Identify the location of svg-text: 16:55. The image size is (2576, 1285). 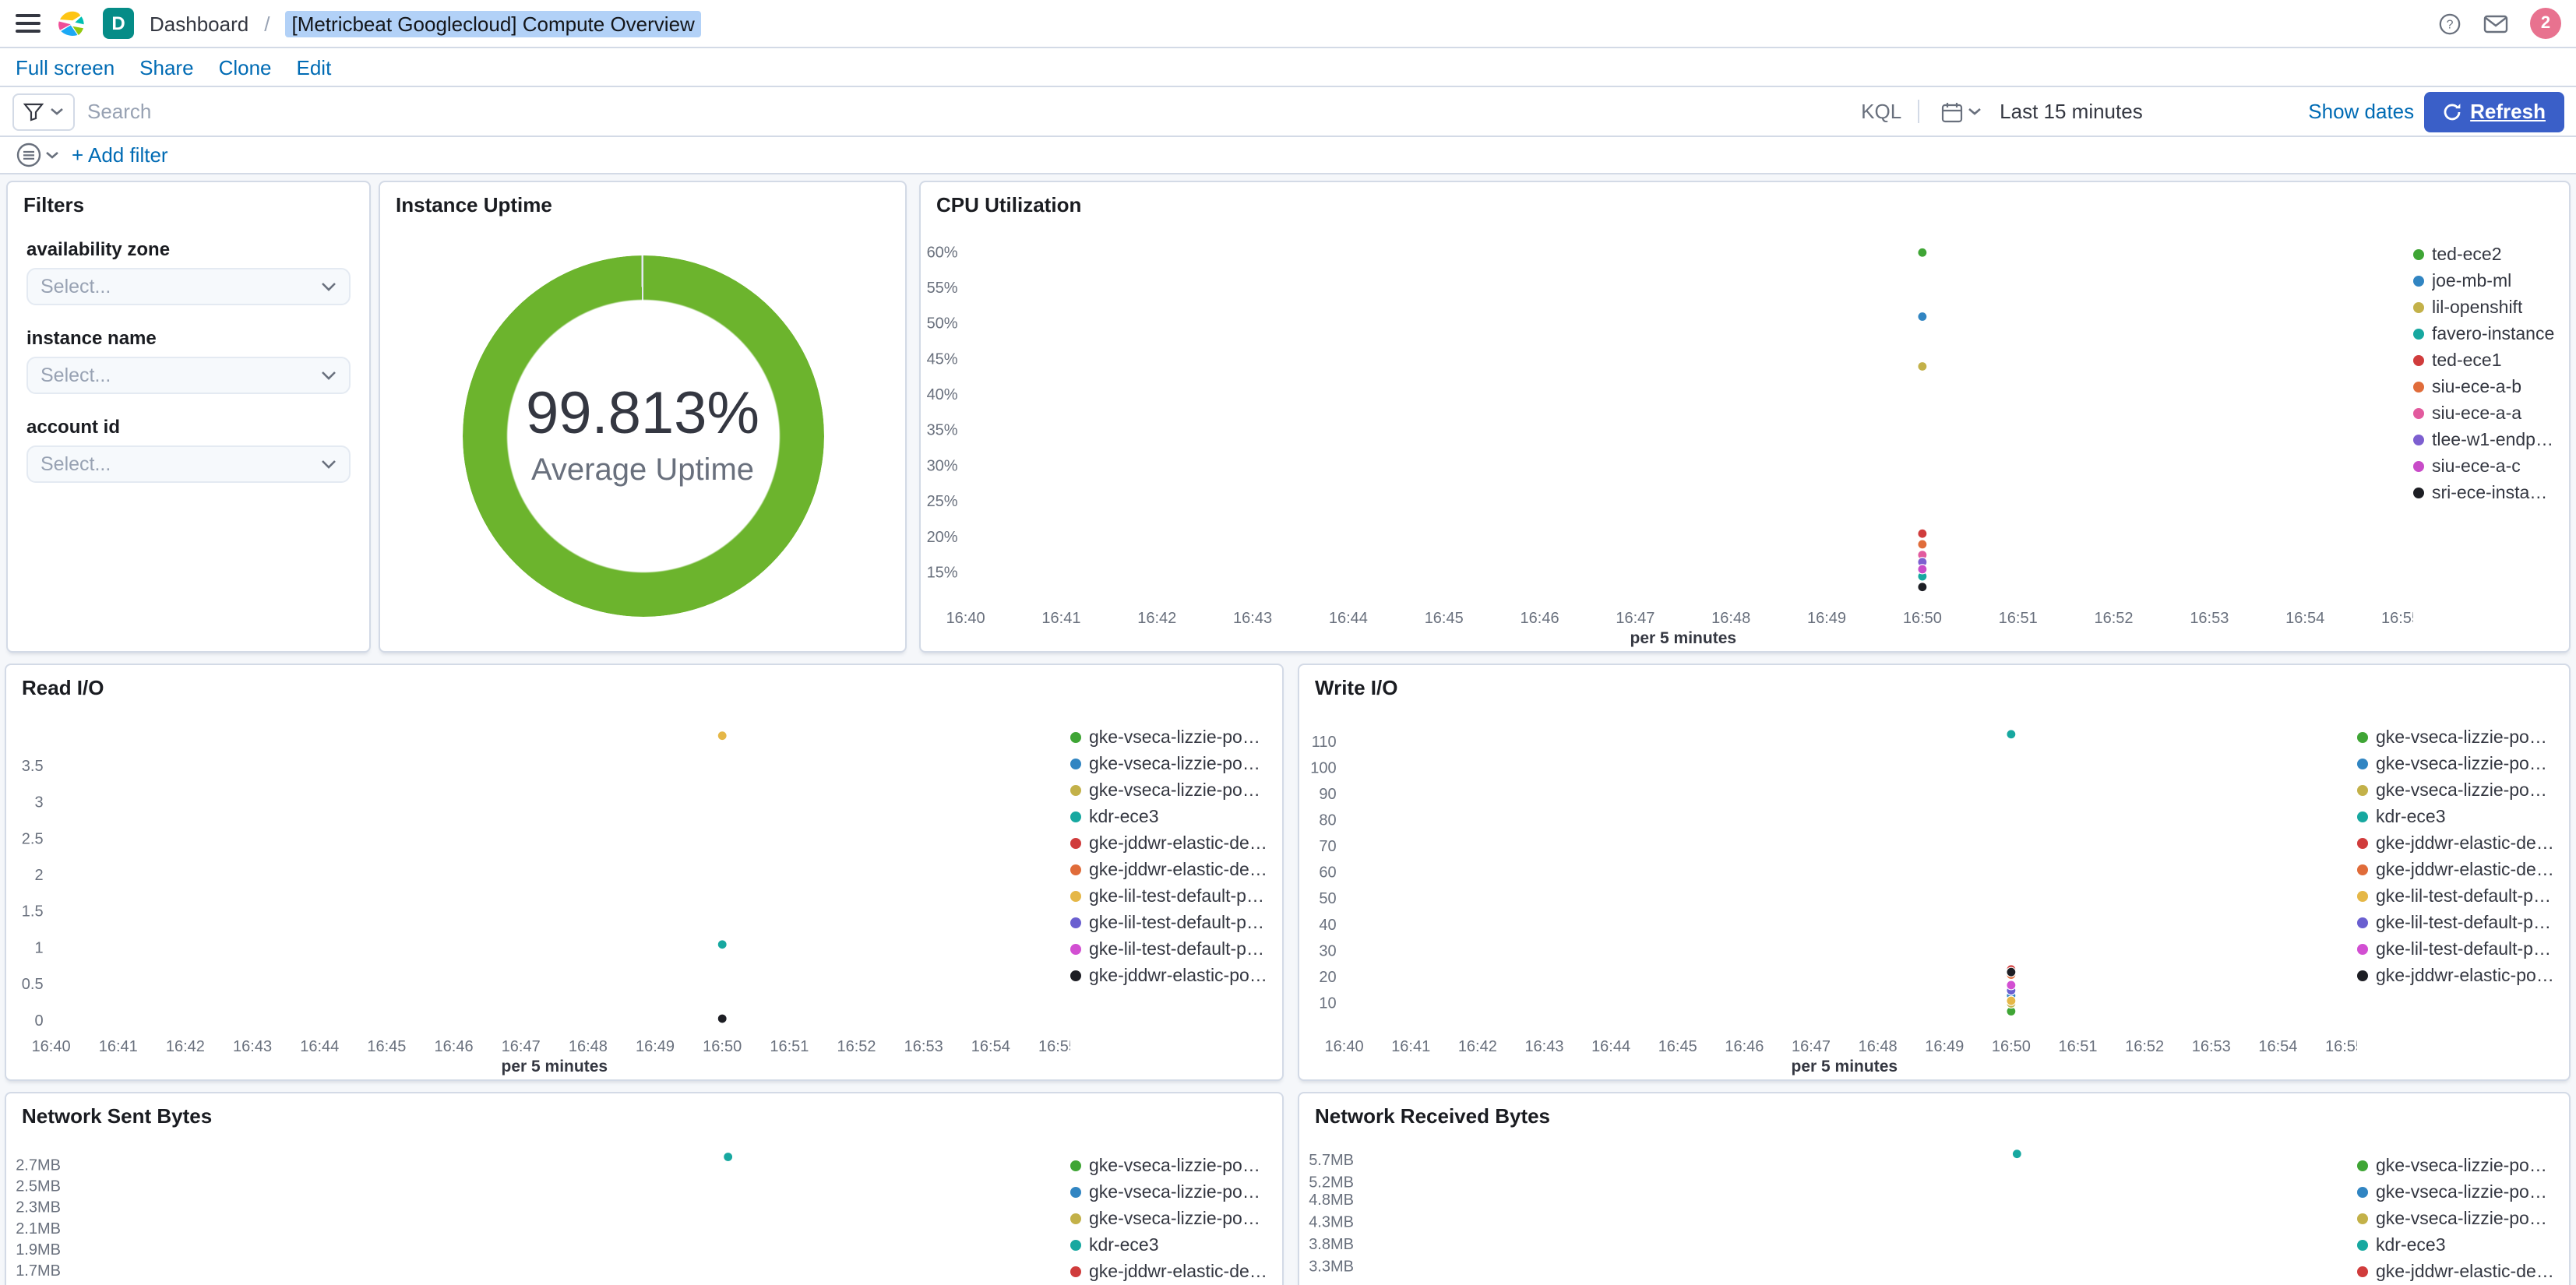
(1054, 1046).